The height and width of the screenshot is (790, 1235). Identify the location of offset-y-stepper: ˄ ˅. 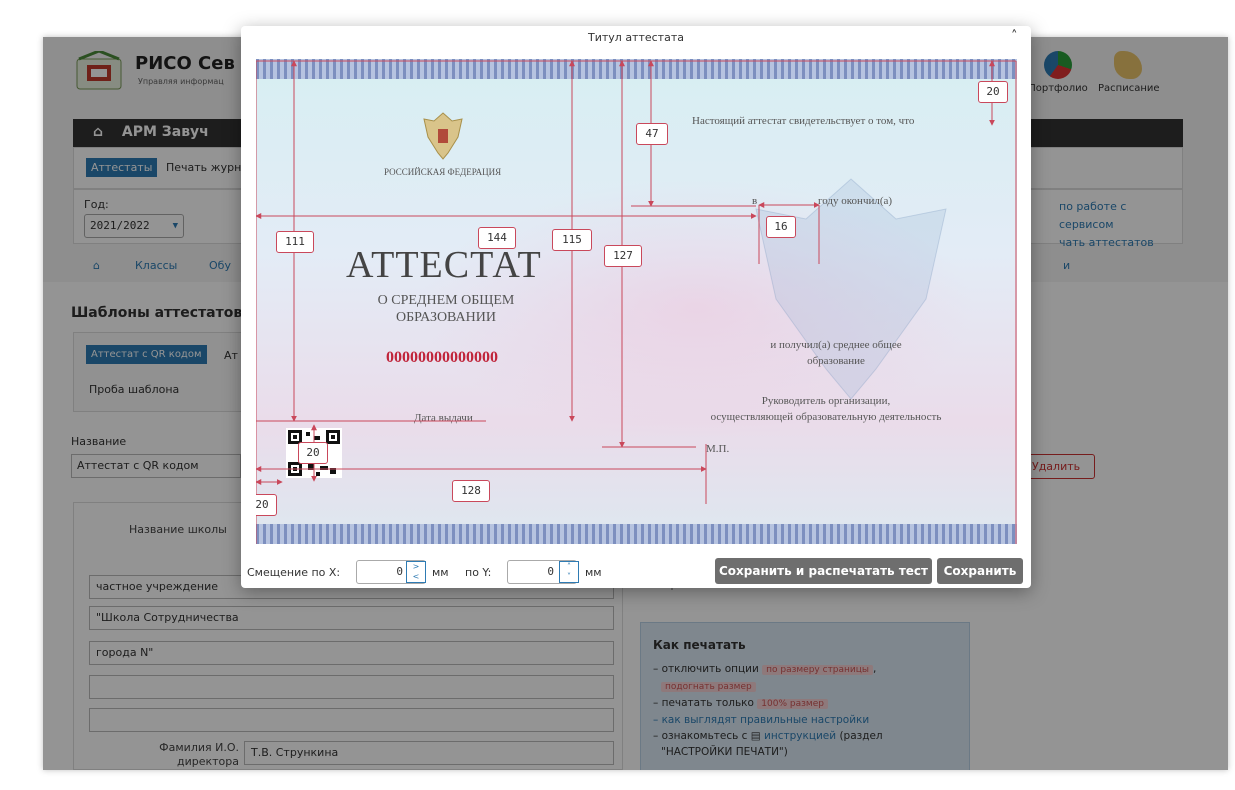
(569, 572).